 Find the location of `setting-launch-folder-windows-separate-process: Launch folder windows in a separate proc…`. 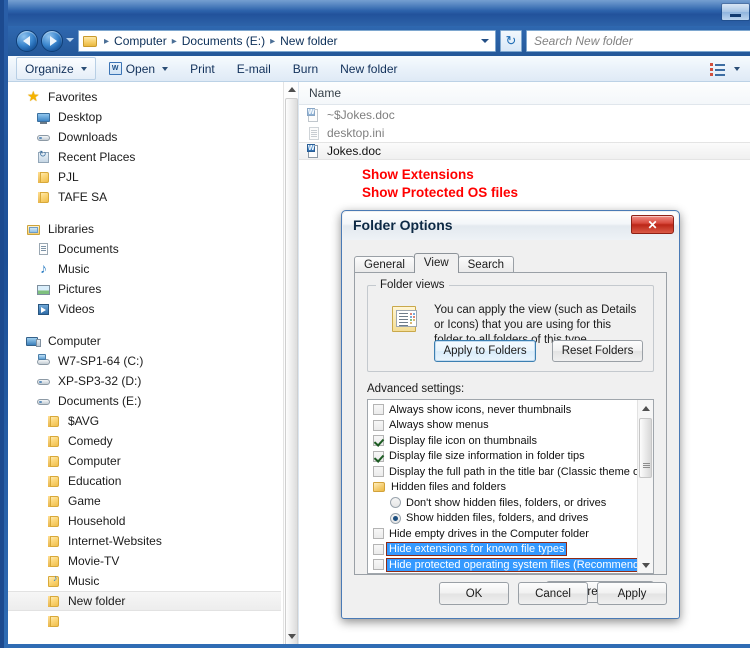

setting-launch-folder-windows-separate-process: Launch folder windows in a separate proc… is located at coordinates (502, 573).